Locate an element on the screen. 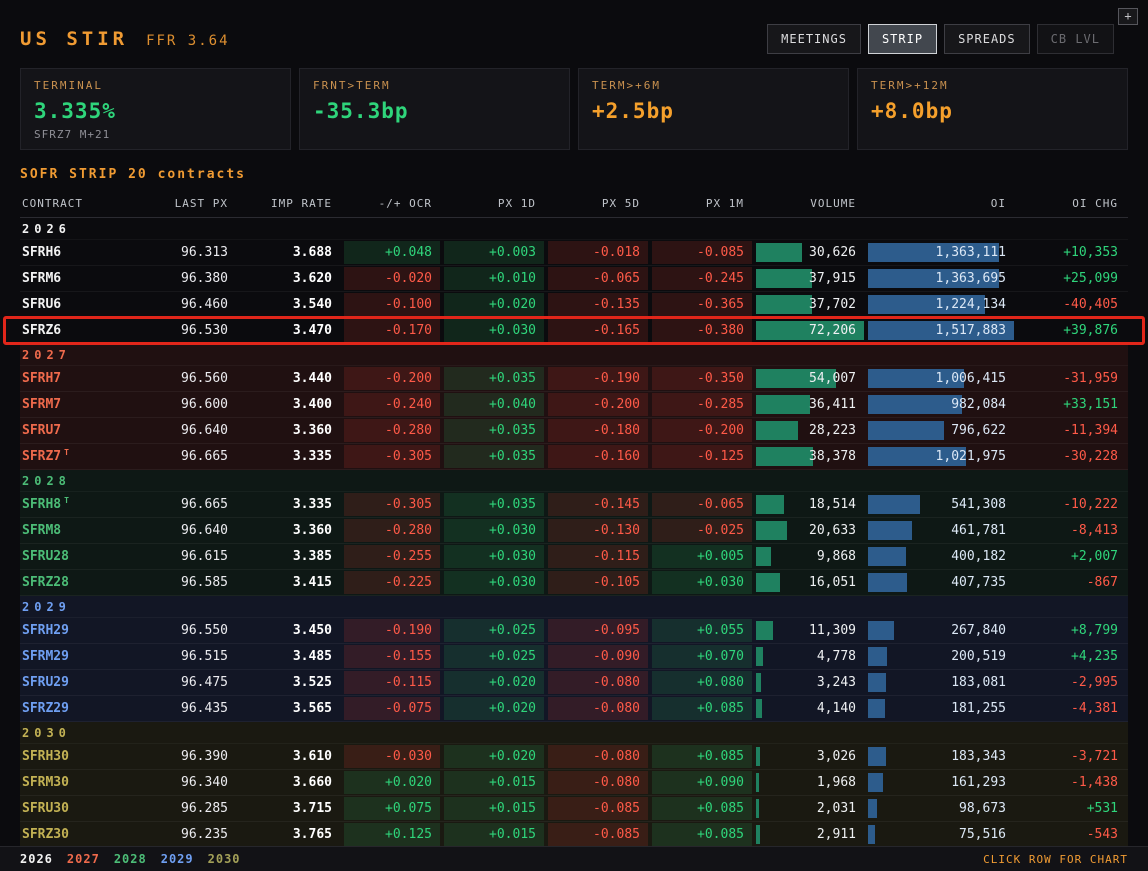 The width and height of the screenshot is (1148, 871). cell-ocr: -0.115 is located at coordinates (392, 682).